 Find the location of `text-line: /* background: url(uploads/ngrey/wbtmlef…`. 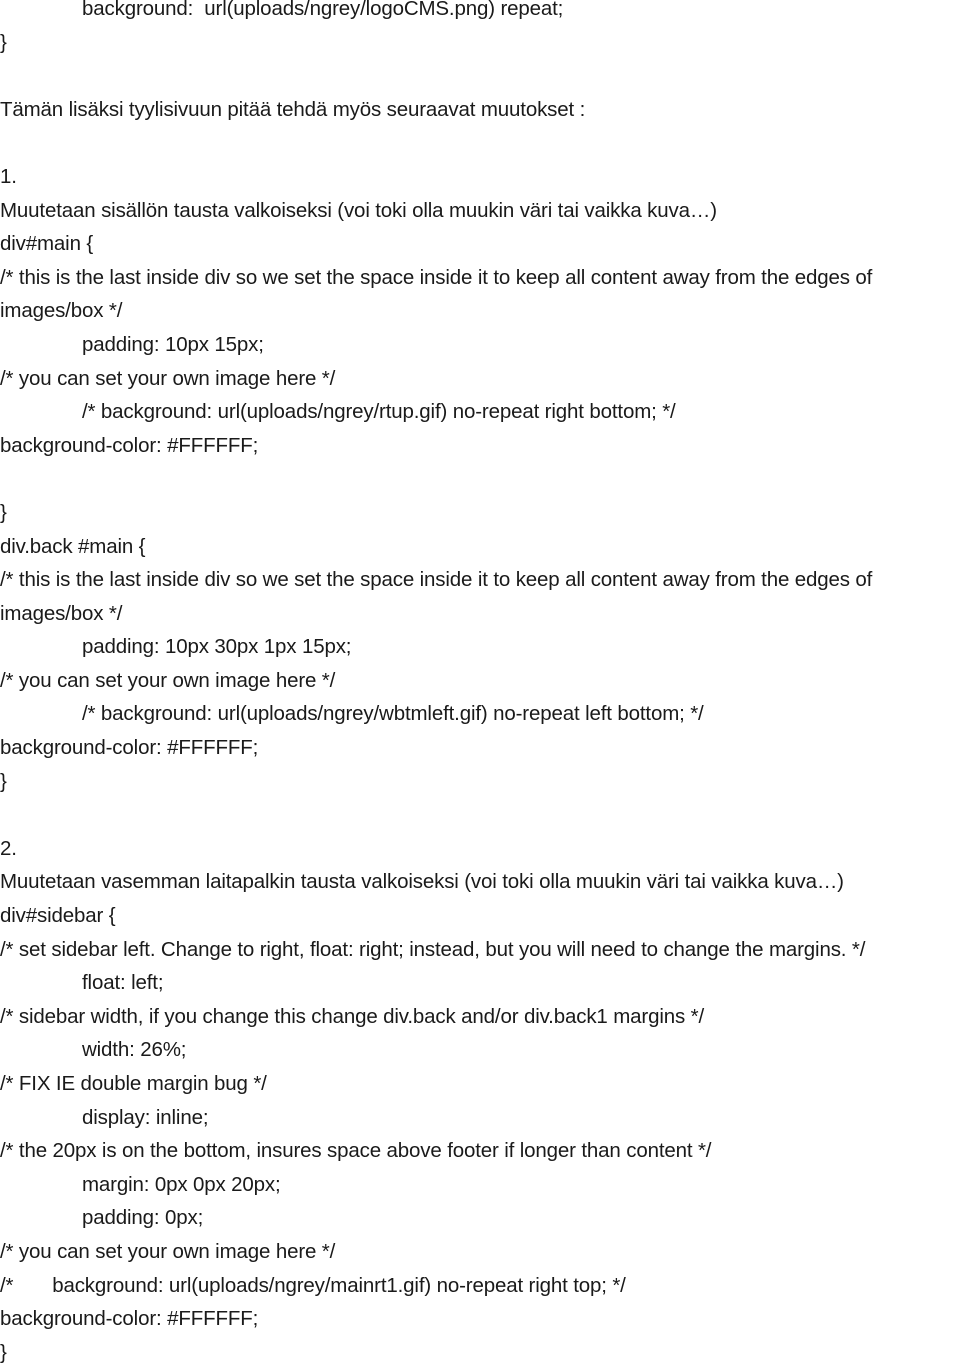

text-line: /* background: url(uploads/ngrey/wbtmlef… is located at coordinates (393, 714).